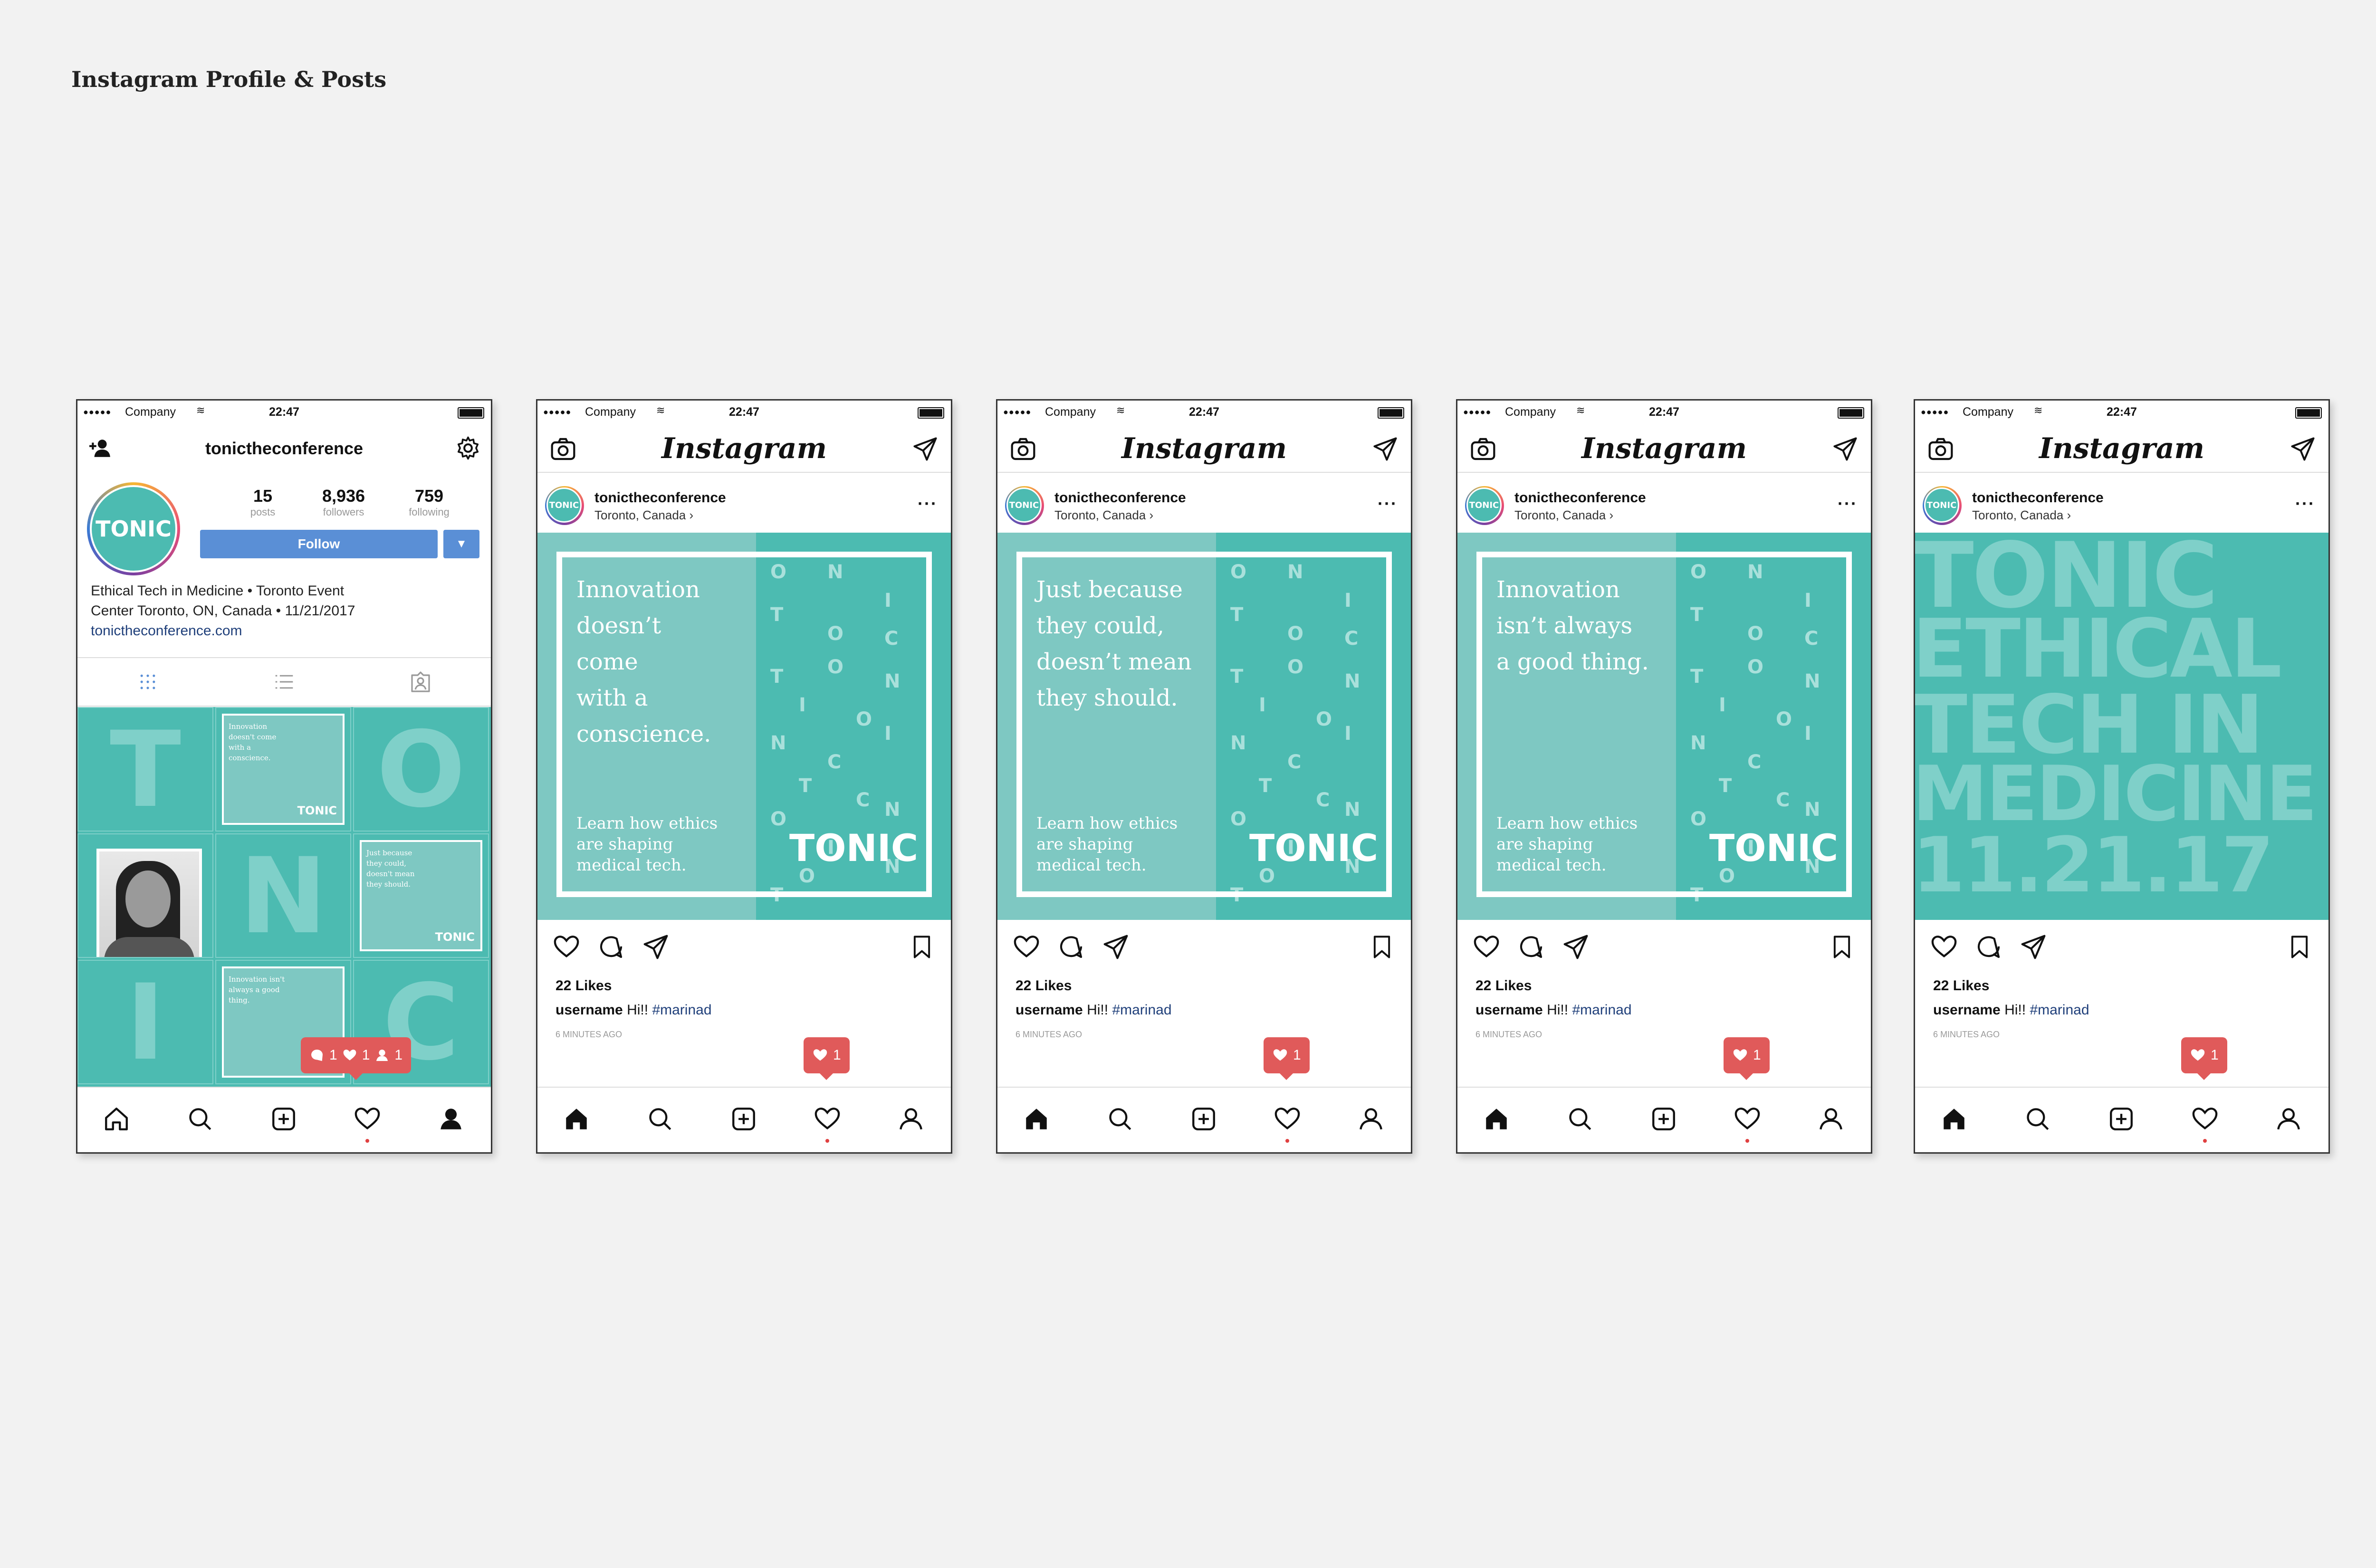  I want to click on grid-tile: T, so click(145, 769).